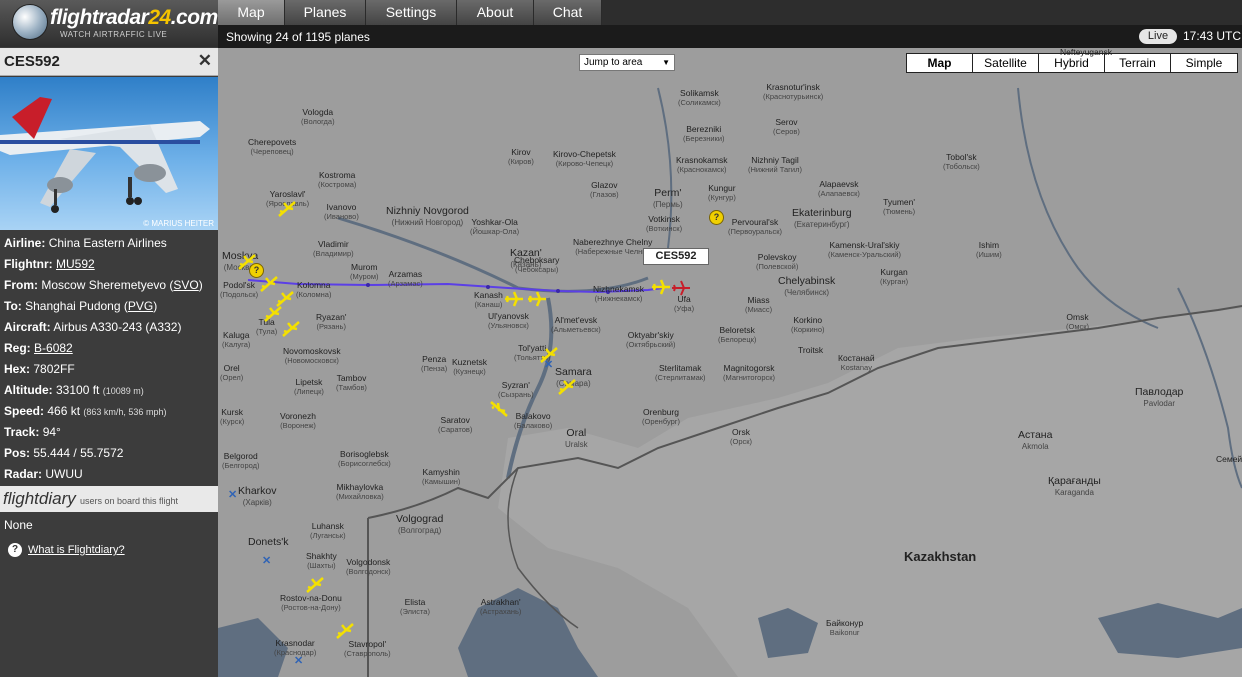 The width and height of the screenshot is (1242, 677). I want to click on jump-to-area-select: Jump to area ▼, so click(627, 62).